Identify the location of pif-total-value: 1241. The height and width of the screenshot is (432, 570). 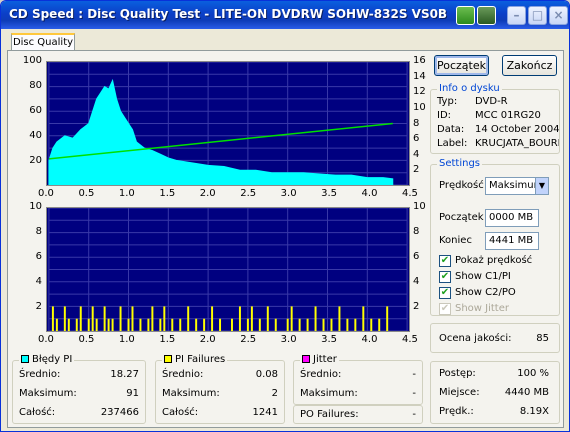
(265, 412).